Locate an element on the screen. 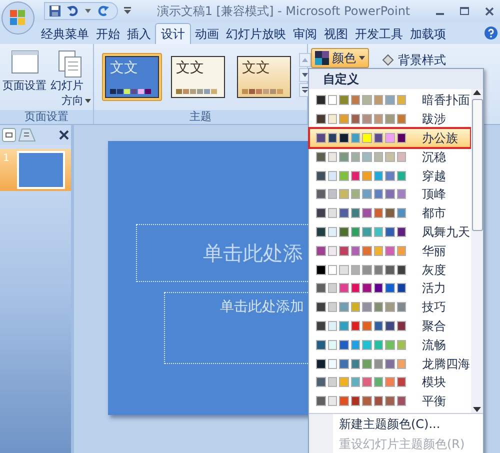 The width and height of the screenshot is (500, 453). background-styles-button: 背景样式 is located at coordinates (413, 60).